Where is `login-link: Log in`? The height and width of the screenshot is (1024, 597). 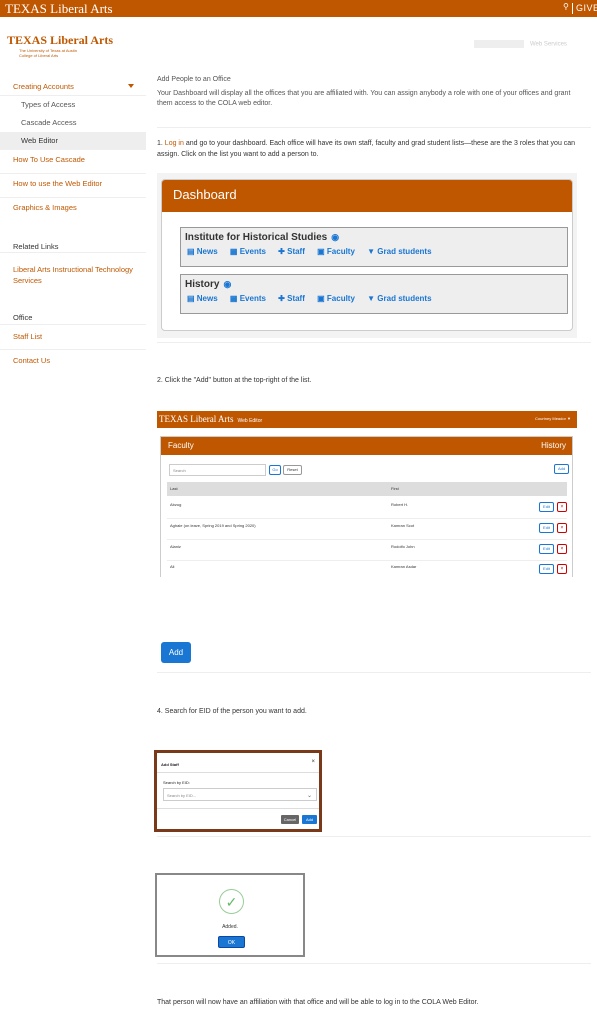 login-link: Log in is located at coordinates (174, 143).